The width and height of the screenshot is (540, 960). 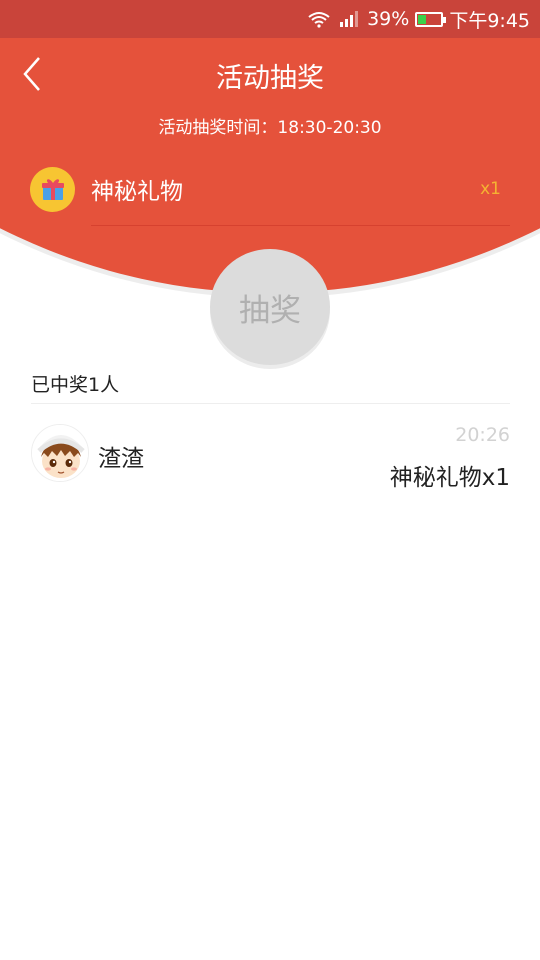 What do you see at coordinates (270, 19) in the screenshot?
I see `status-bar: 39% 下午9:45` at bounding box center [270, 19].